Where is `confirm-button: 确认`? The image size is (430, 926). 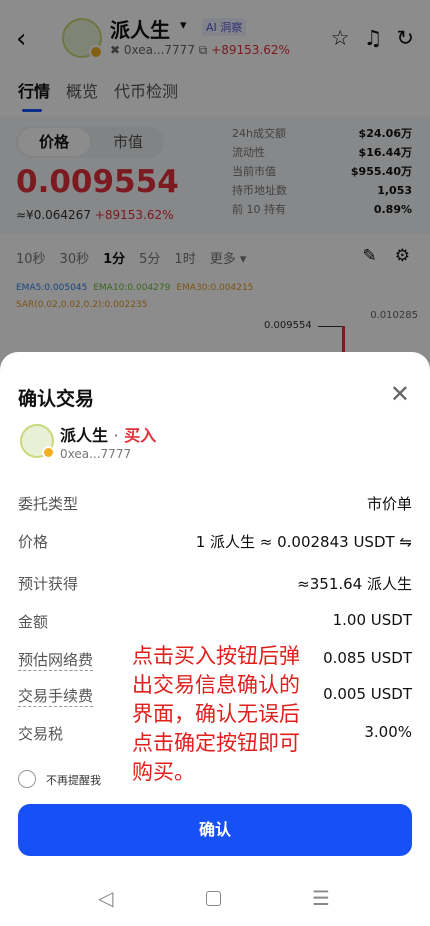
confirm-button: 确认 is located at coordinates (215, 830).